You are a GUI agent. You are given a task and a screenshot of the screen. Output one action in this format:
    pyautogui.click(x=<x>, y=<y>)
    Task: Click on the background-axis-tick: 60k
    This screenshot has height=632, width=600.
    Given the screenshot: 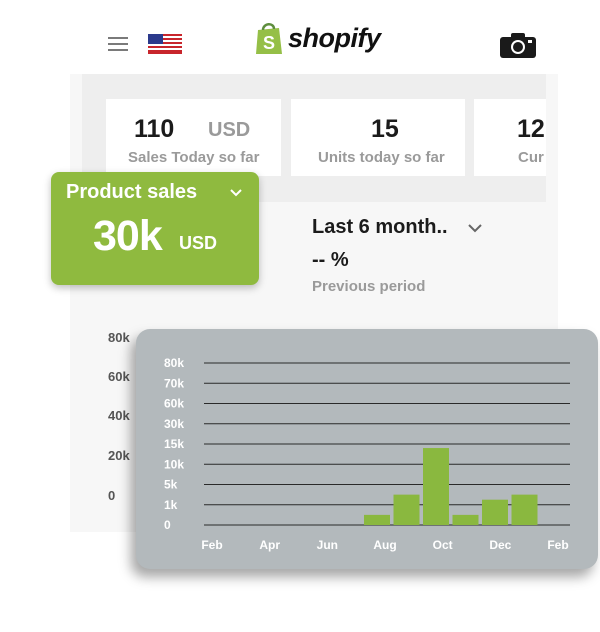 What is the action you would take?
    pyautogui.click(x=119, y=376)
    